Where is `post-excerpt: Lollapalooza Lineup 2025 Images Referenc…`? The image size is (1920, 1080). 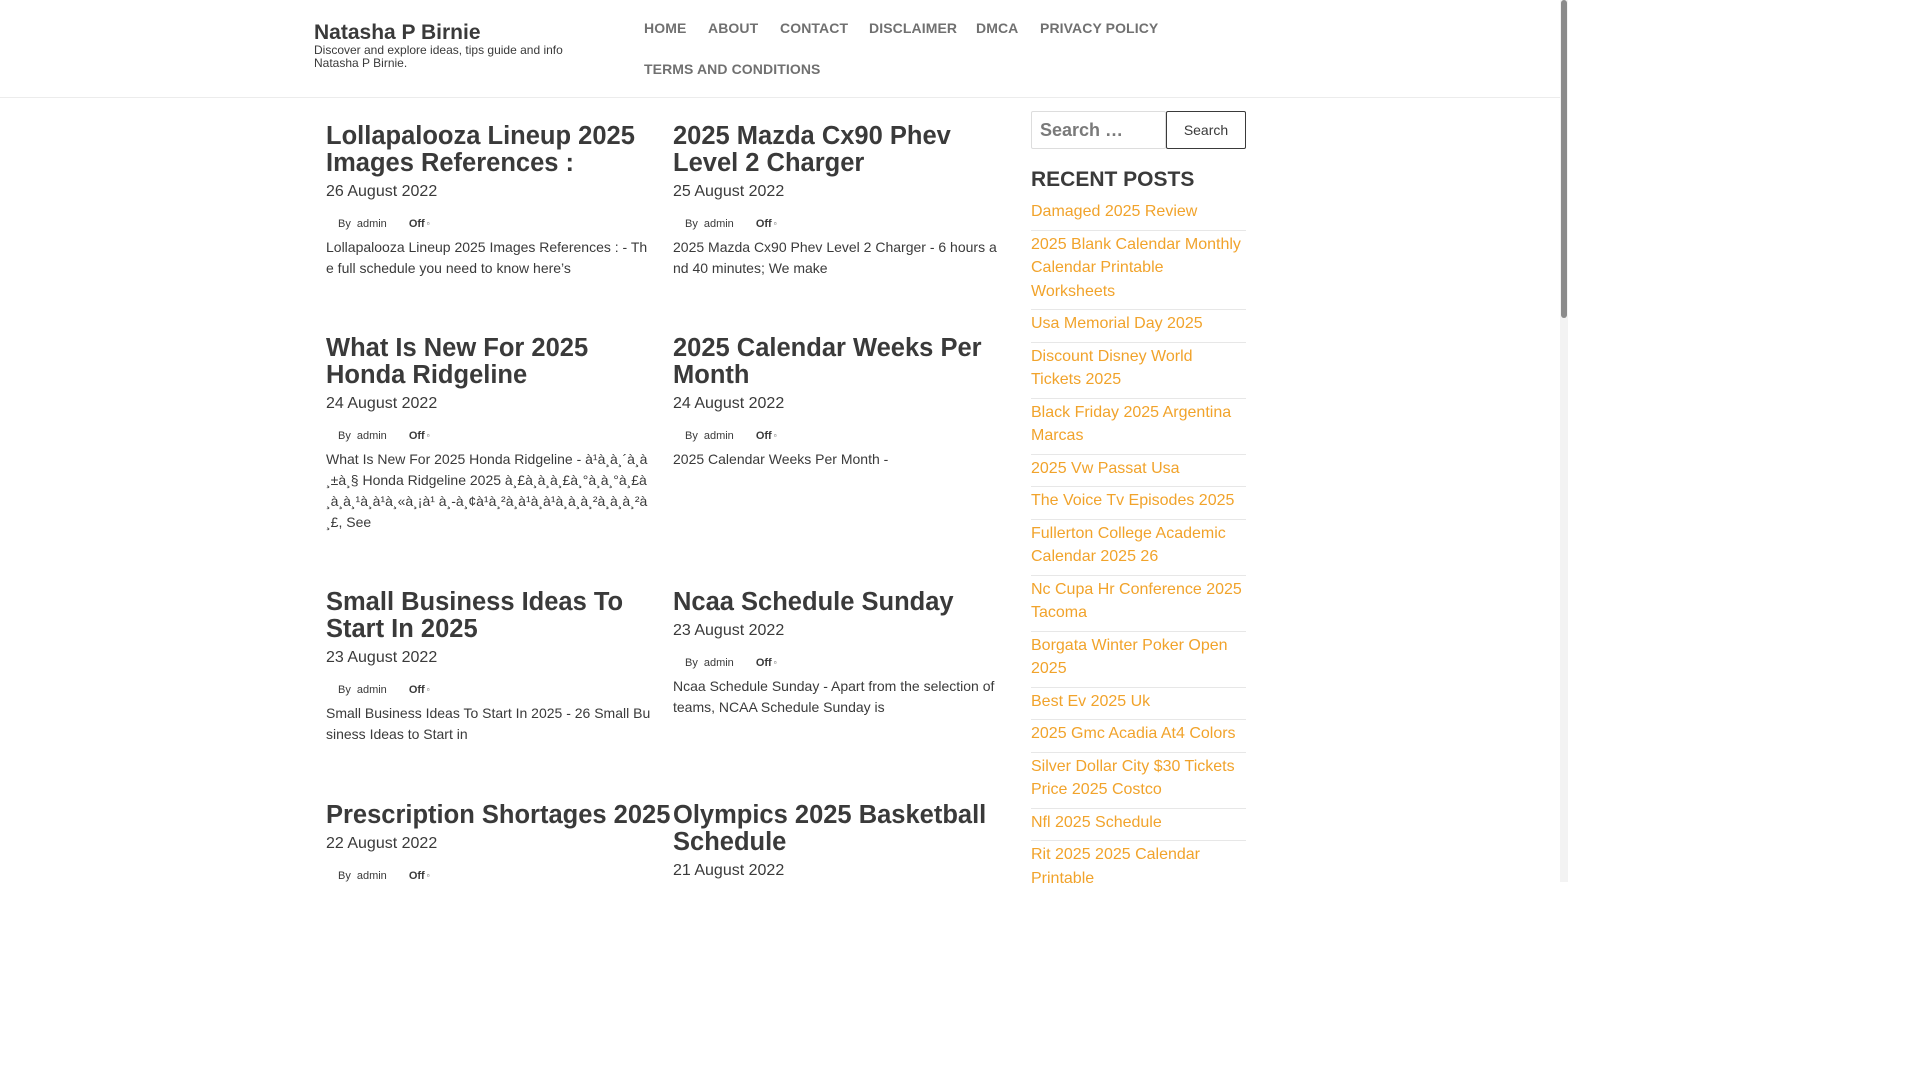 post-excerpt: Lollapalooza Lineup 2025 Images Referenc… is located at coordinates (487, 257).